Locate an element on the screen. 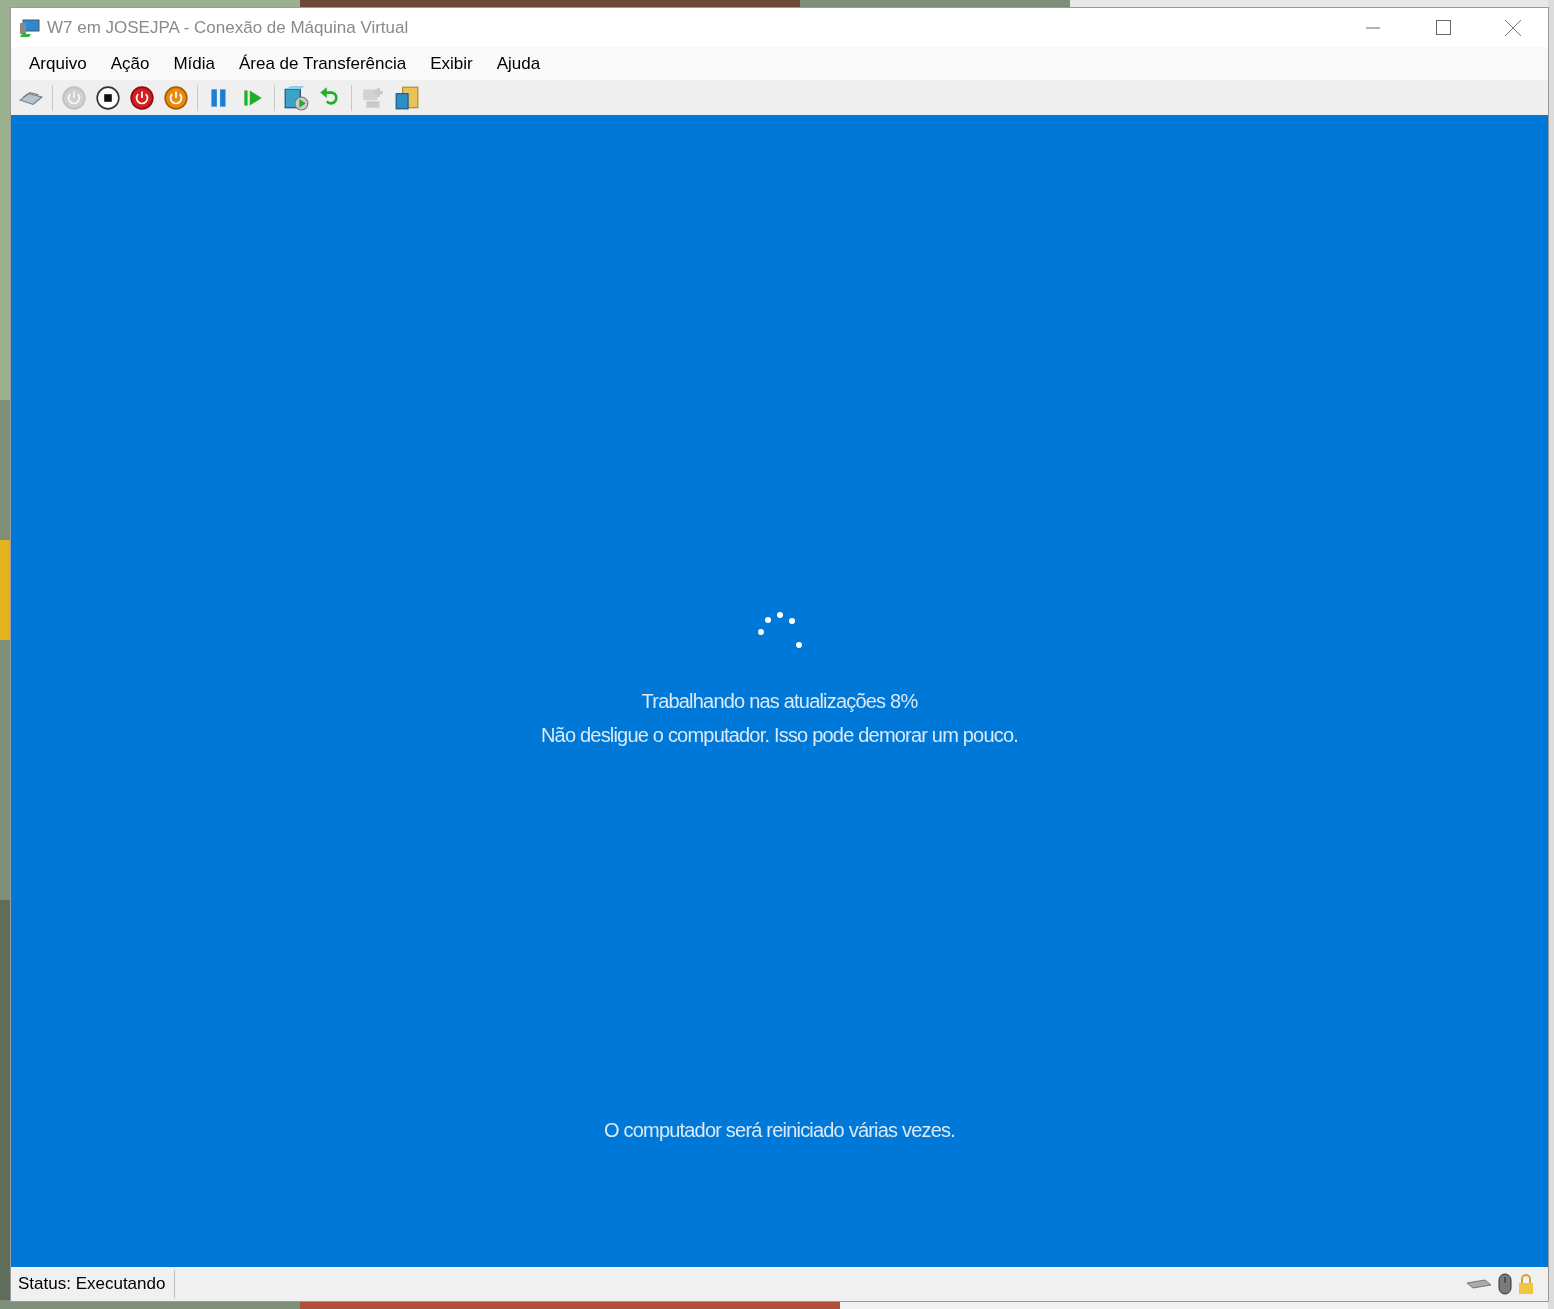 This screenshot has height=1309, width=1554. lock-icon is located at coordinates (1526, 1284).